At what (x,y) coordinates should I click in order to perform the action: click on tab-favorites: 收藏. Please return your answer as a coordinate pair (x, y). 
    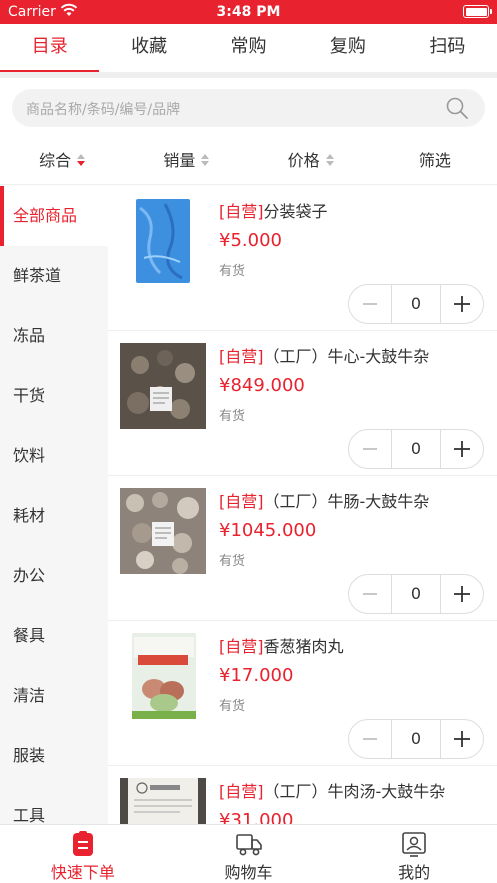
    Looking at the image, I should click on (148, 48).